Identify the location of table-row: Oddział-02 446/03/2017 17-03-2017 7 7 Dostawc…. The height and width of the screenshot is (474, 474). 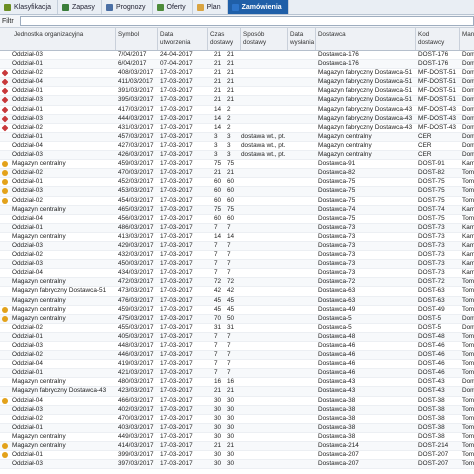
(237, 356).